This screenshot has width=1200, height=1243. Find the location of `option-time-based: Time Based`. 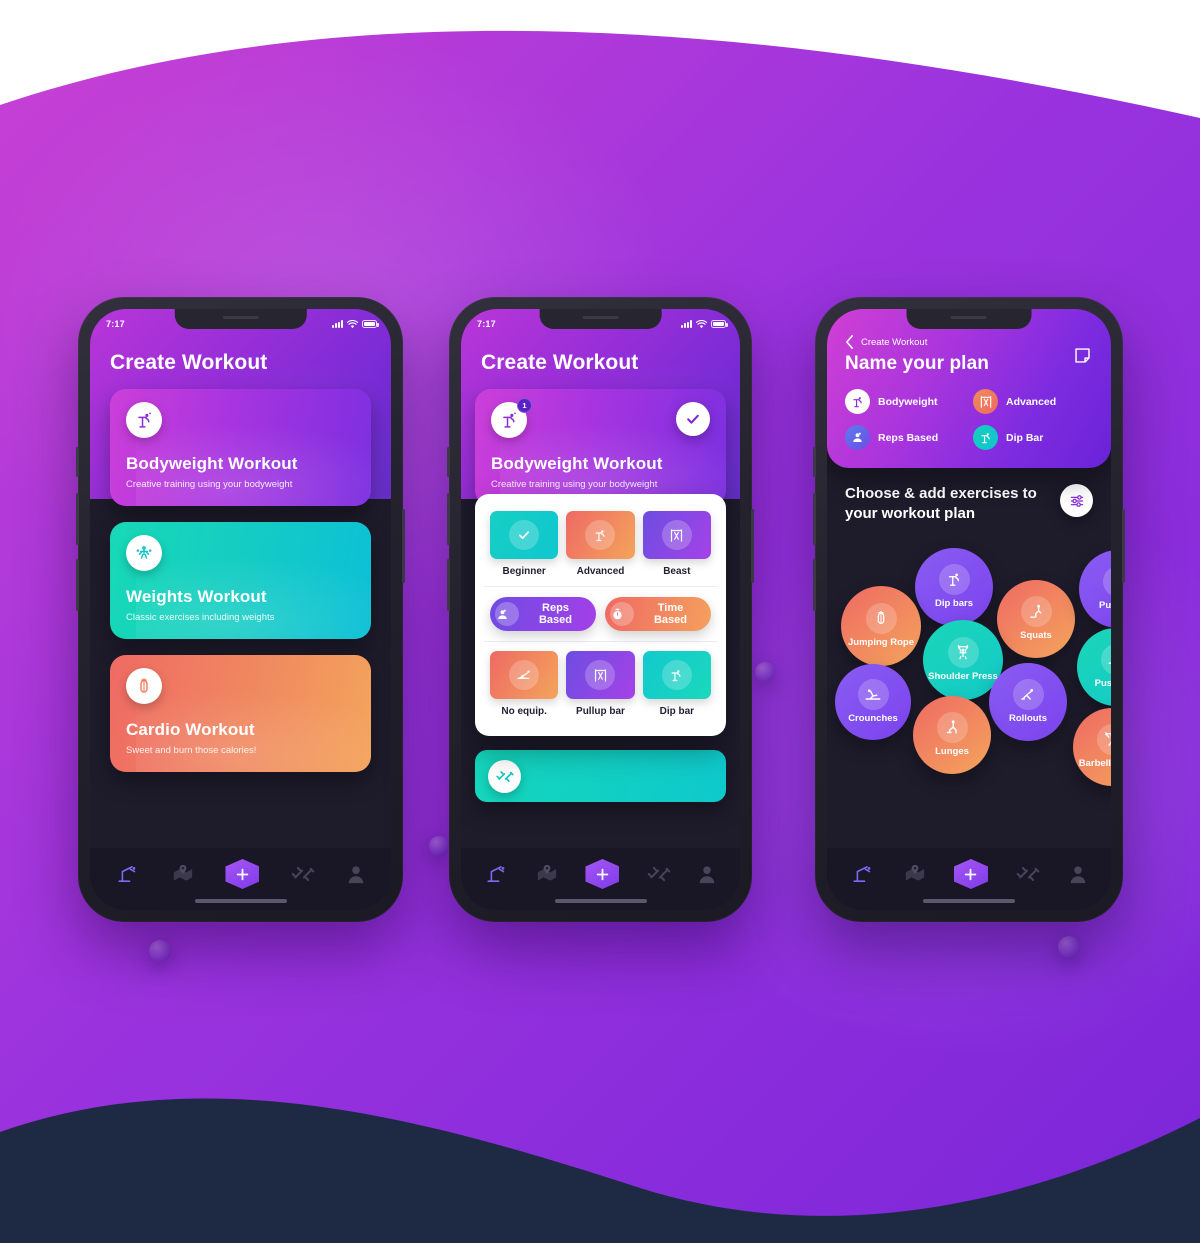

option-time-based: Time Based is located at coordinates (658, 614).